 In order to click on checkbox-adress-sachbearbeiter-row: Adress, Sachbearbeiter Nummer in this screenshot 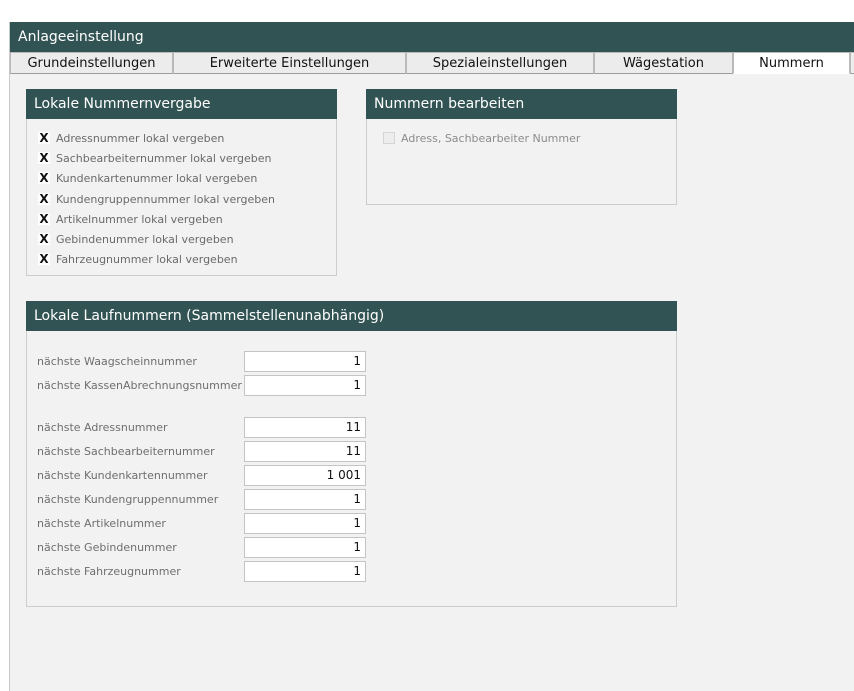, I will do `click(481, 138)`.